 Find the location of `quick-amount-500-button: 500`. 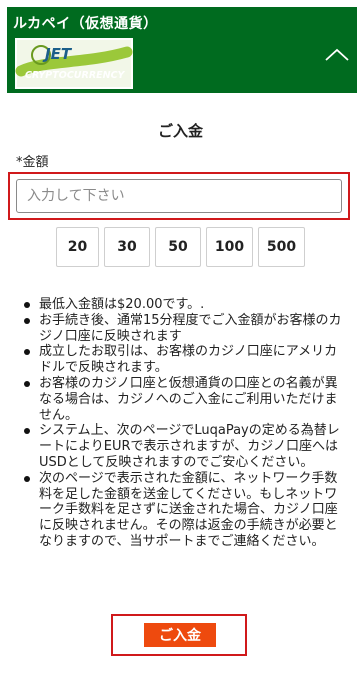

quick-amount-500-button: 500 is located at coordinates (281, 247).